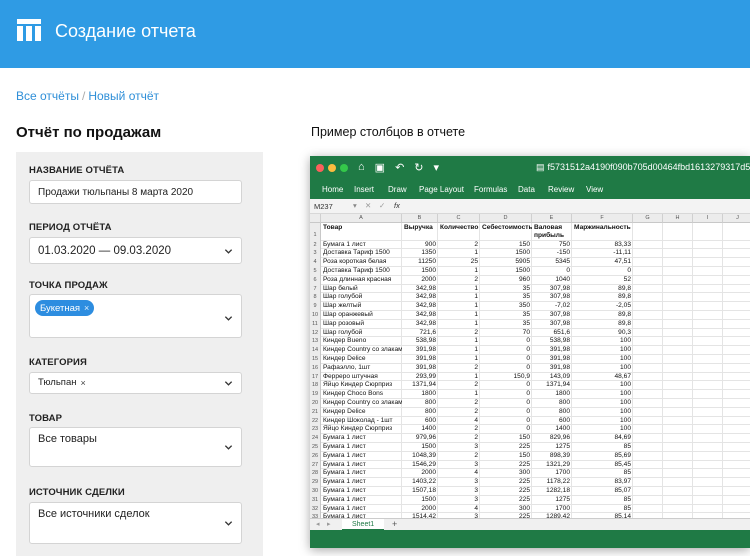  I want to click on close-icon, so click(320, 168).